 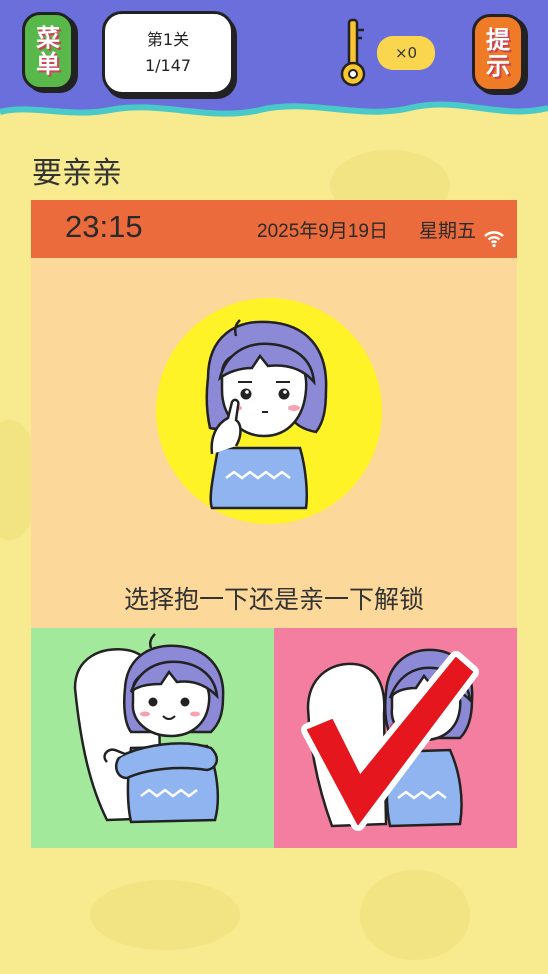 I want to click on instruction-text: 选择抱一下还是亲一下解锁, so click(x=273, y=599).